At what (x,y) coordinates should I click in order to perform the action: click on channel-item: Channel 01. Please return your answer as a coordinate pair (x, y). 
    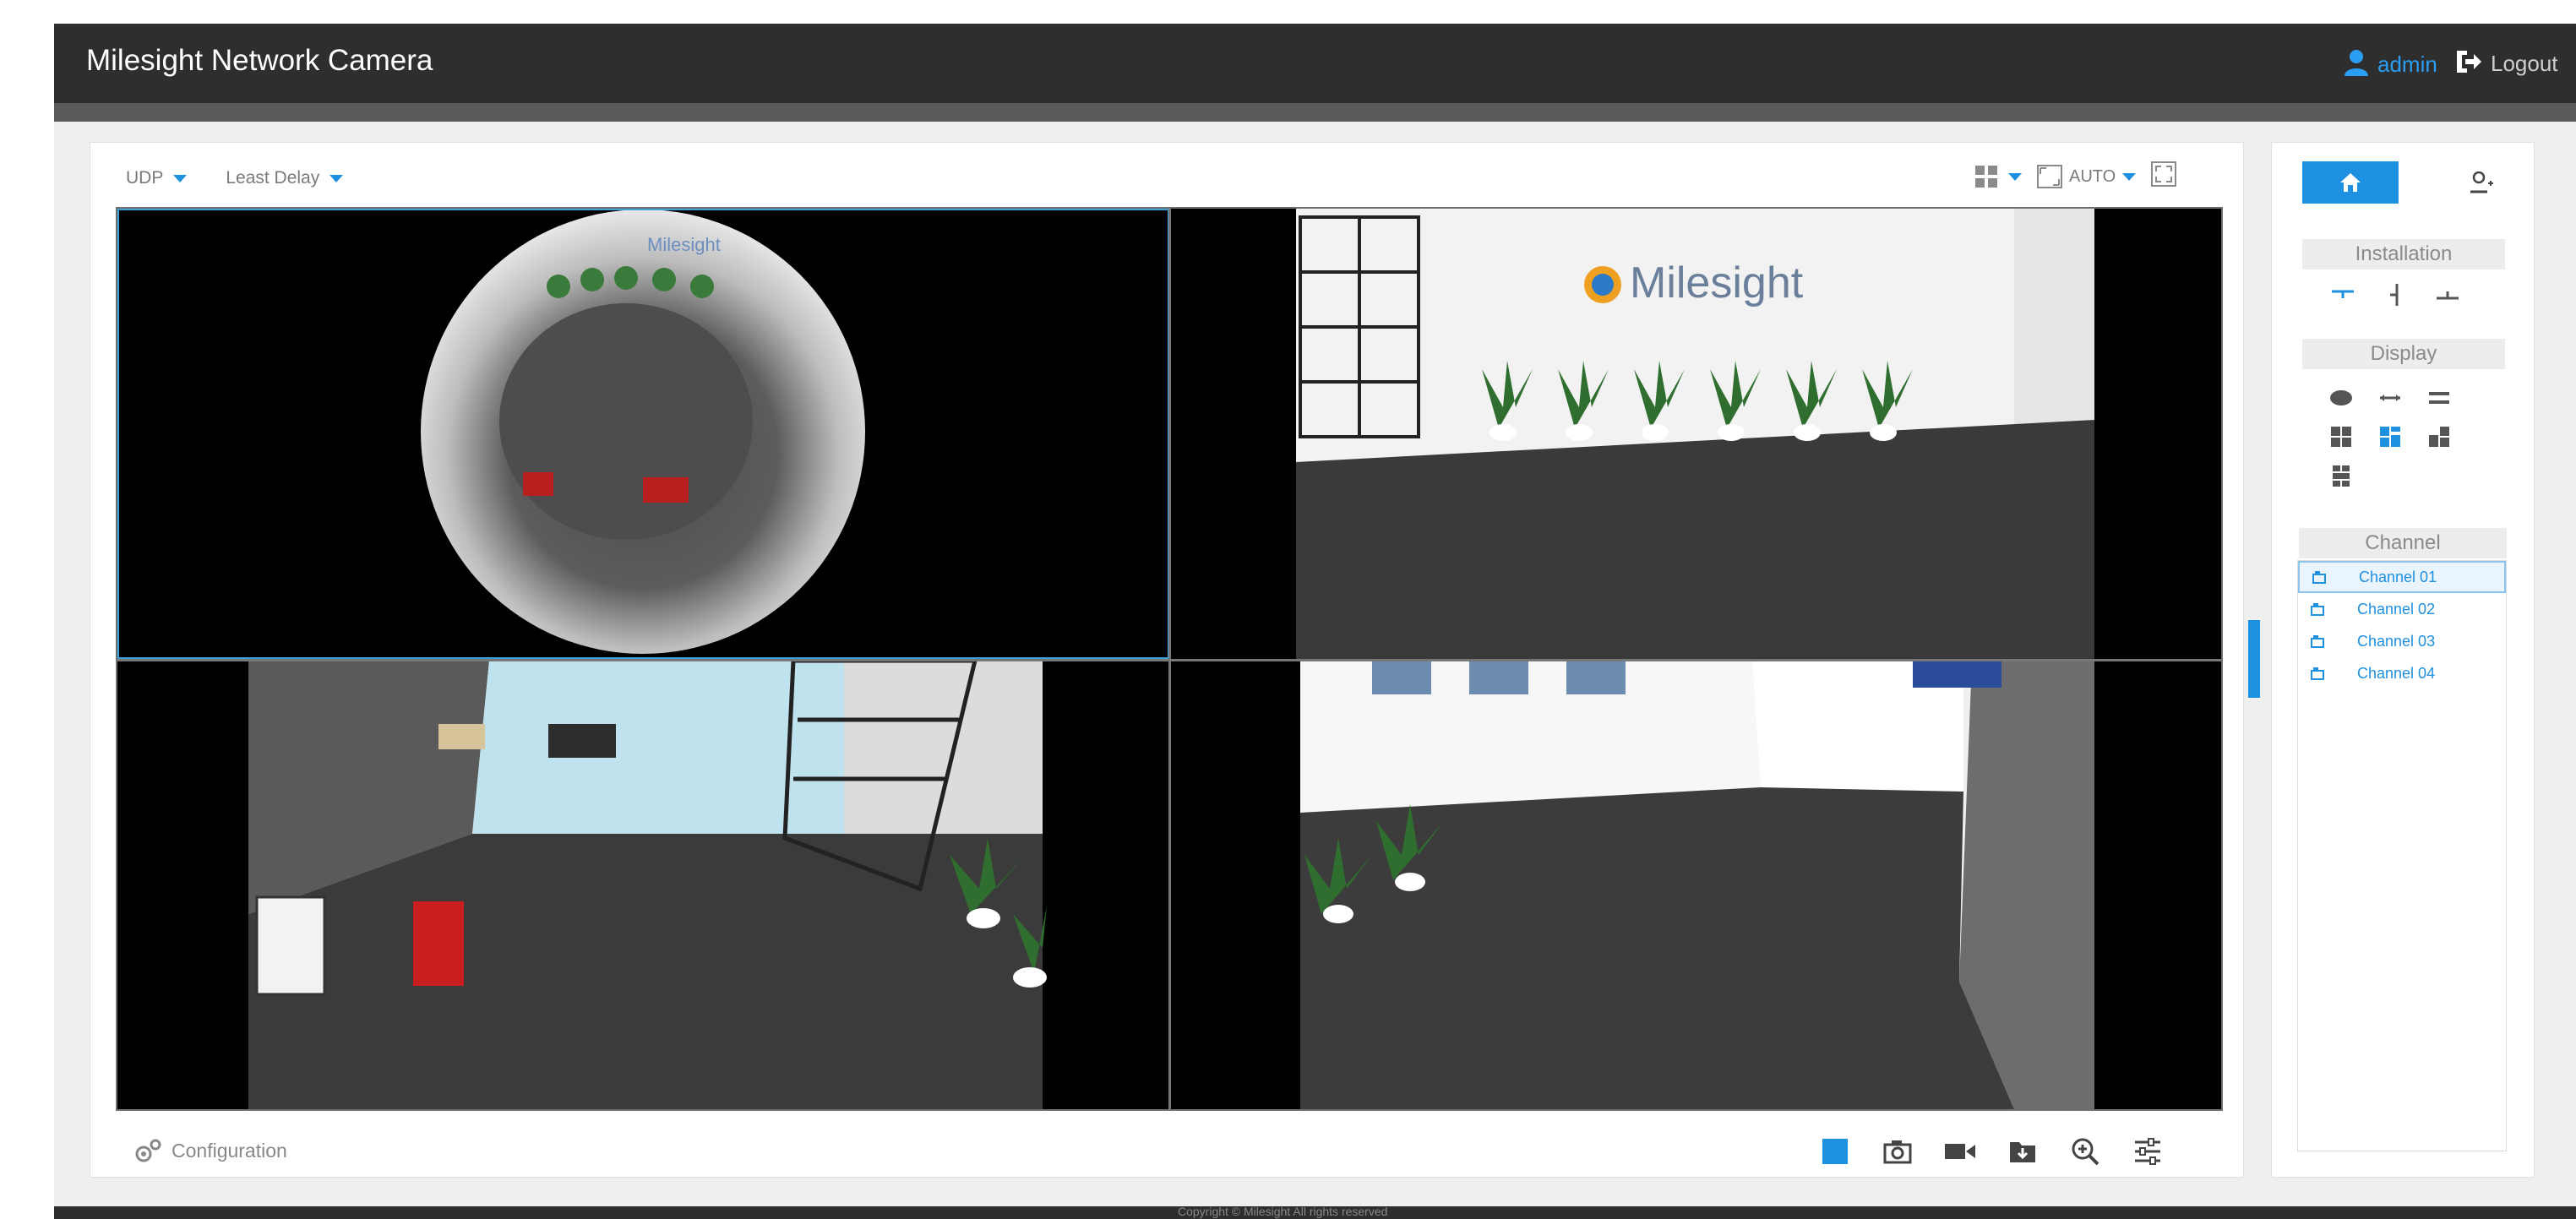
    Looking at the image, I should click on (2402, 577).